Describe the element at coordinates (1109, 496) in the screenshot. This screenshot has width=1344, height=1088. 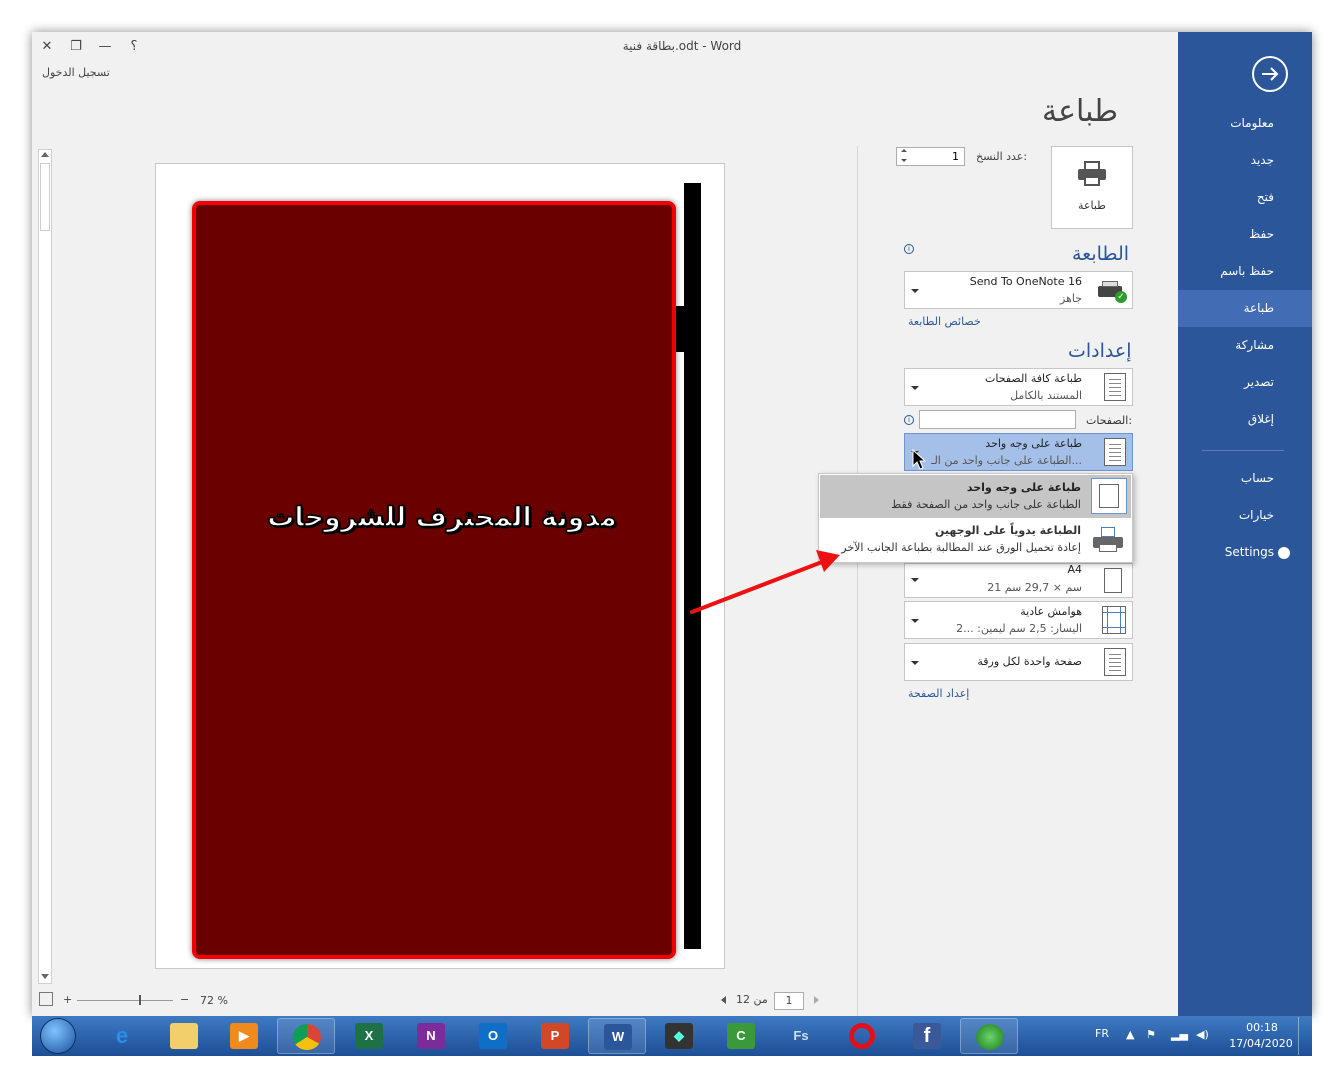
I see `single-side-icon` at that location.